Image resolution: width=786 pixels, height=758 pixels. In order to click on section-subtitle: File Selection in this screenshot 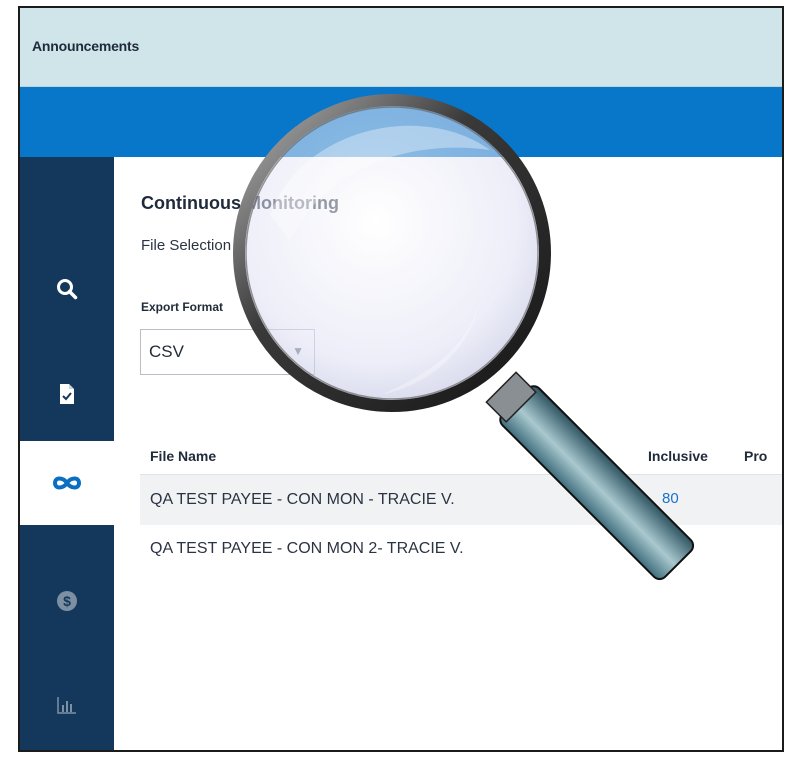, I will do `click(186, 245)`.